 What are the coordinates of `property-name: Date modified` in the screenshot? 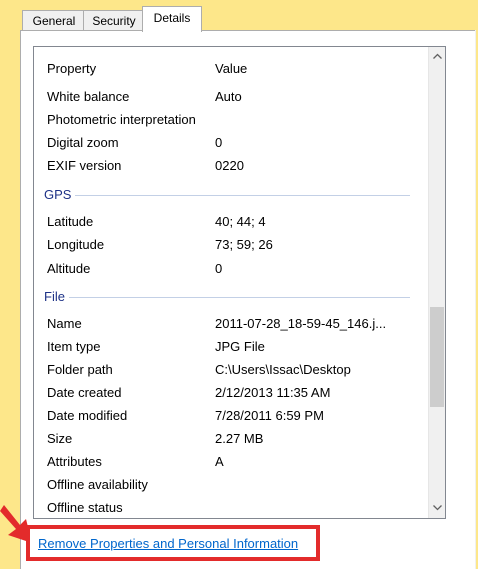 It's located at (87, 415).